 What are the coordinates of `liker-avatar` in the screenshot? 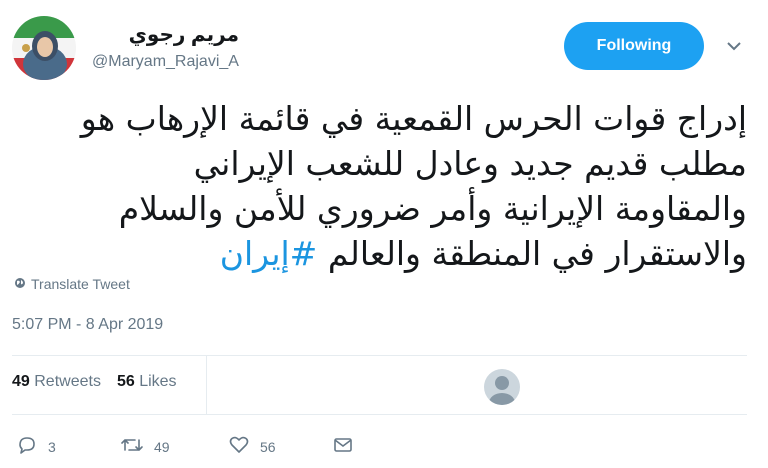 It's located at (502, 387).